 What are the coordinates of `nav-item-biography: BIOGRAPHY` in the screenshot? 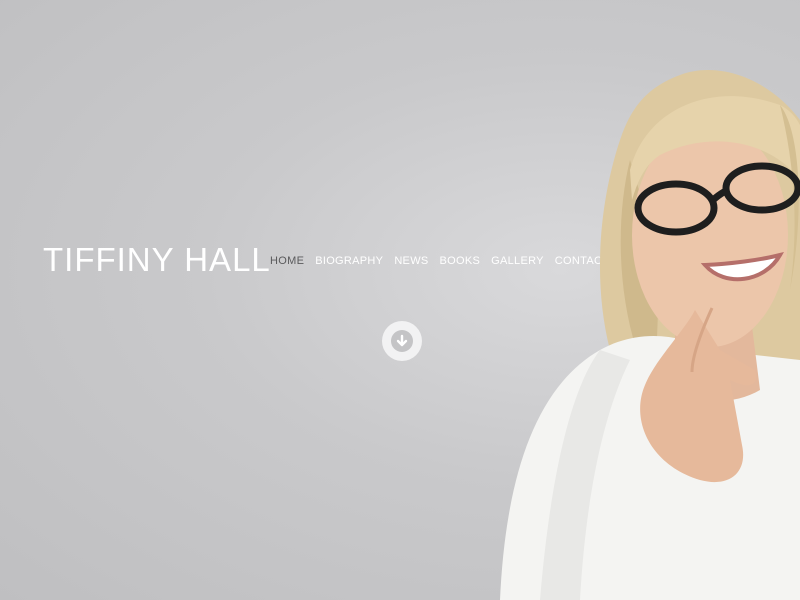 It's located at (349, 261).